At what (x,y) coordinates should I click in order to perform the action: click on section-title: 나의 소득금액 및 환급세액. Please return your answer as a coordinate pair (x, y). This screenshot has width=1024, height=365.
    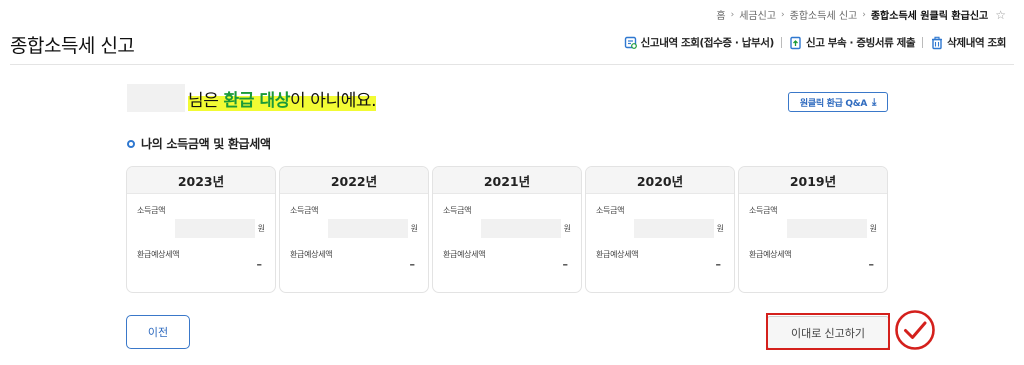
    Looking at the image, I should click on (199, 143).